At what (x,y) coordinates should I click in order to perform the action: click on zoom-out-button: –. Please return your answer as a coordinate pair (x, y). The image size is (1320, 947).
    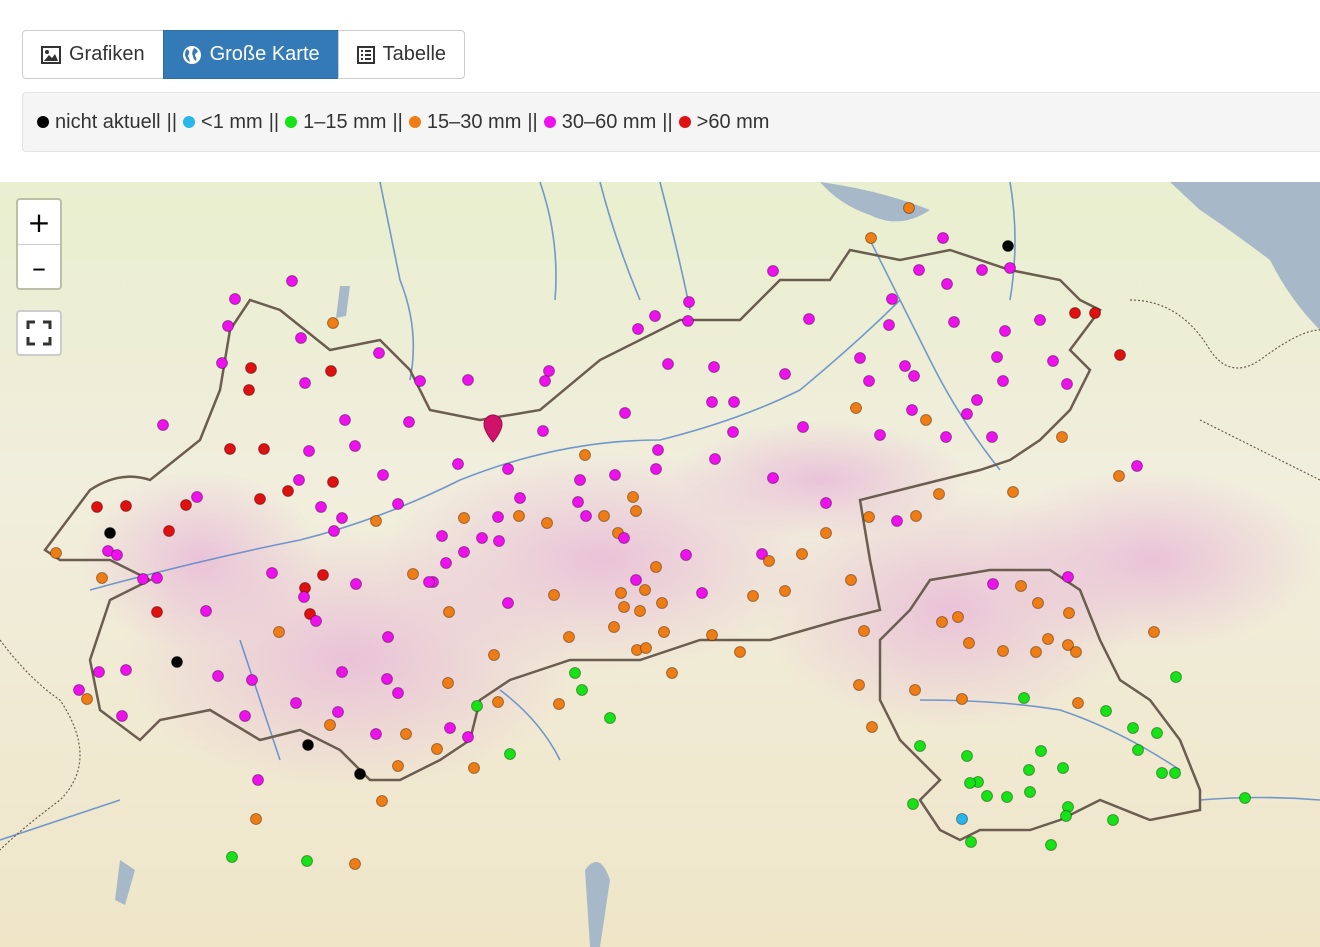
    Looking at the image, I should click on (39, 266).